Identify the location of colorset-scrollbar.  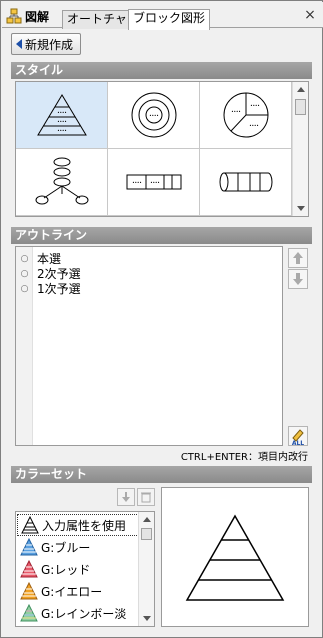
(146, 569).